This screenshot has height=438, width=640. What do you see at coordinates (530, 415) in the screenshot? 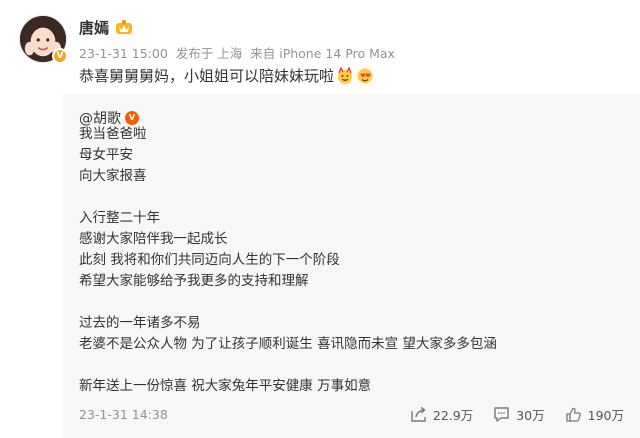
I see `comment-count: 30万` at bounding box center [530, 415].